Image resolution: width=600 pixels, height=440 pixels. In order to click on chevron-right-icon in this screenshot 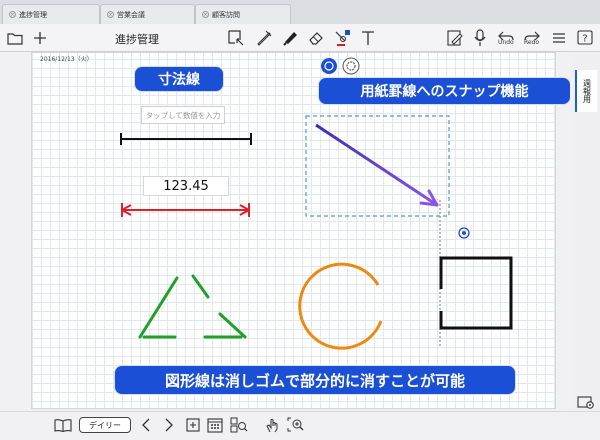, I will do `click(169, 425)`.